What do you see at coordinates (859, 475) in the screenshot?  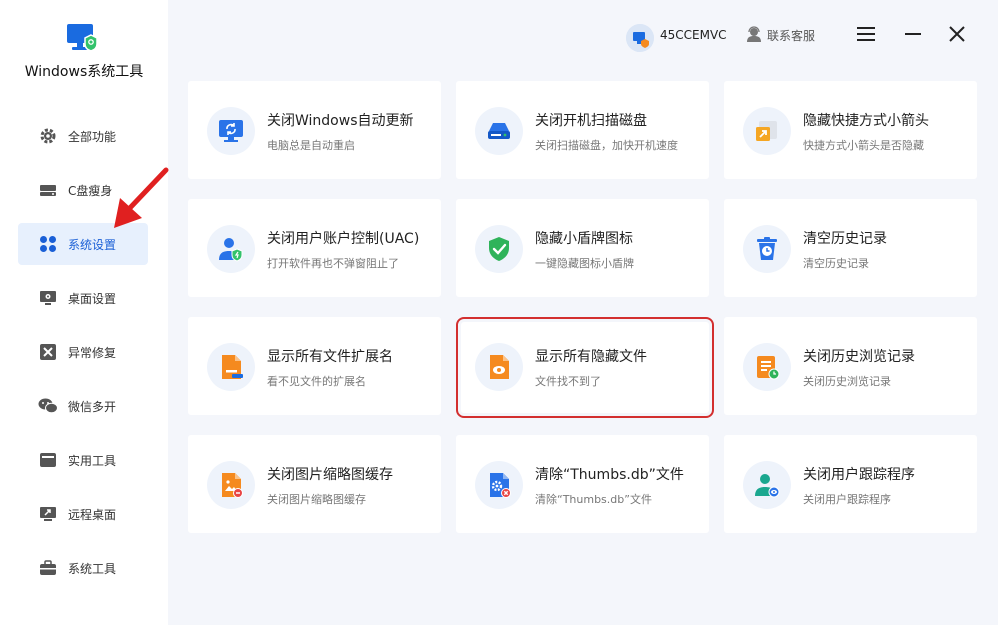 I see `card-title: 关闭用户跟踪程序` at bounding box center [859, 475].